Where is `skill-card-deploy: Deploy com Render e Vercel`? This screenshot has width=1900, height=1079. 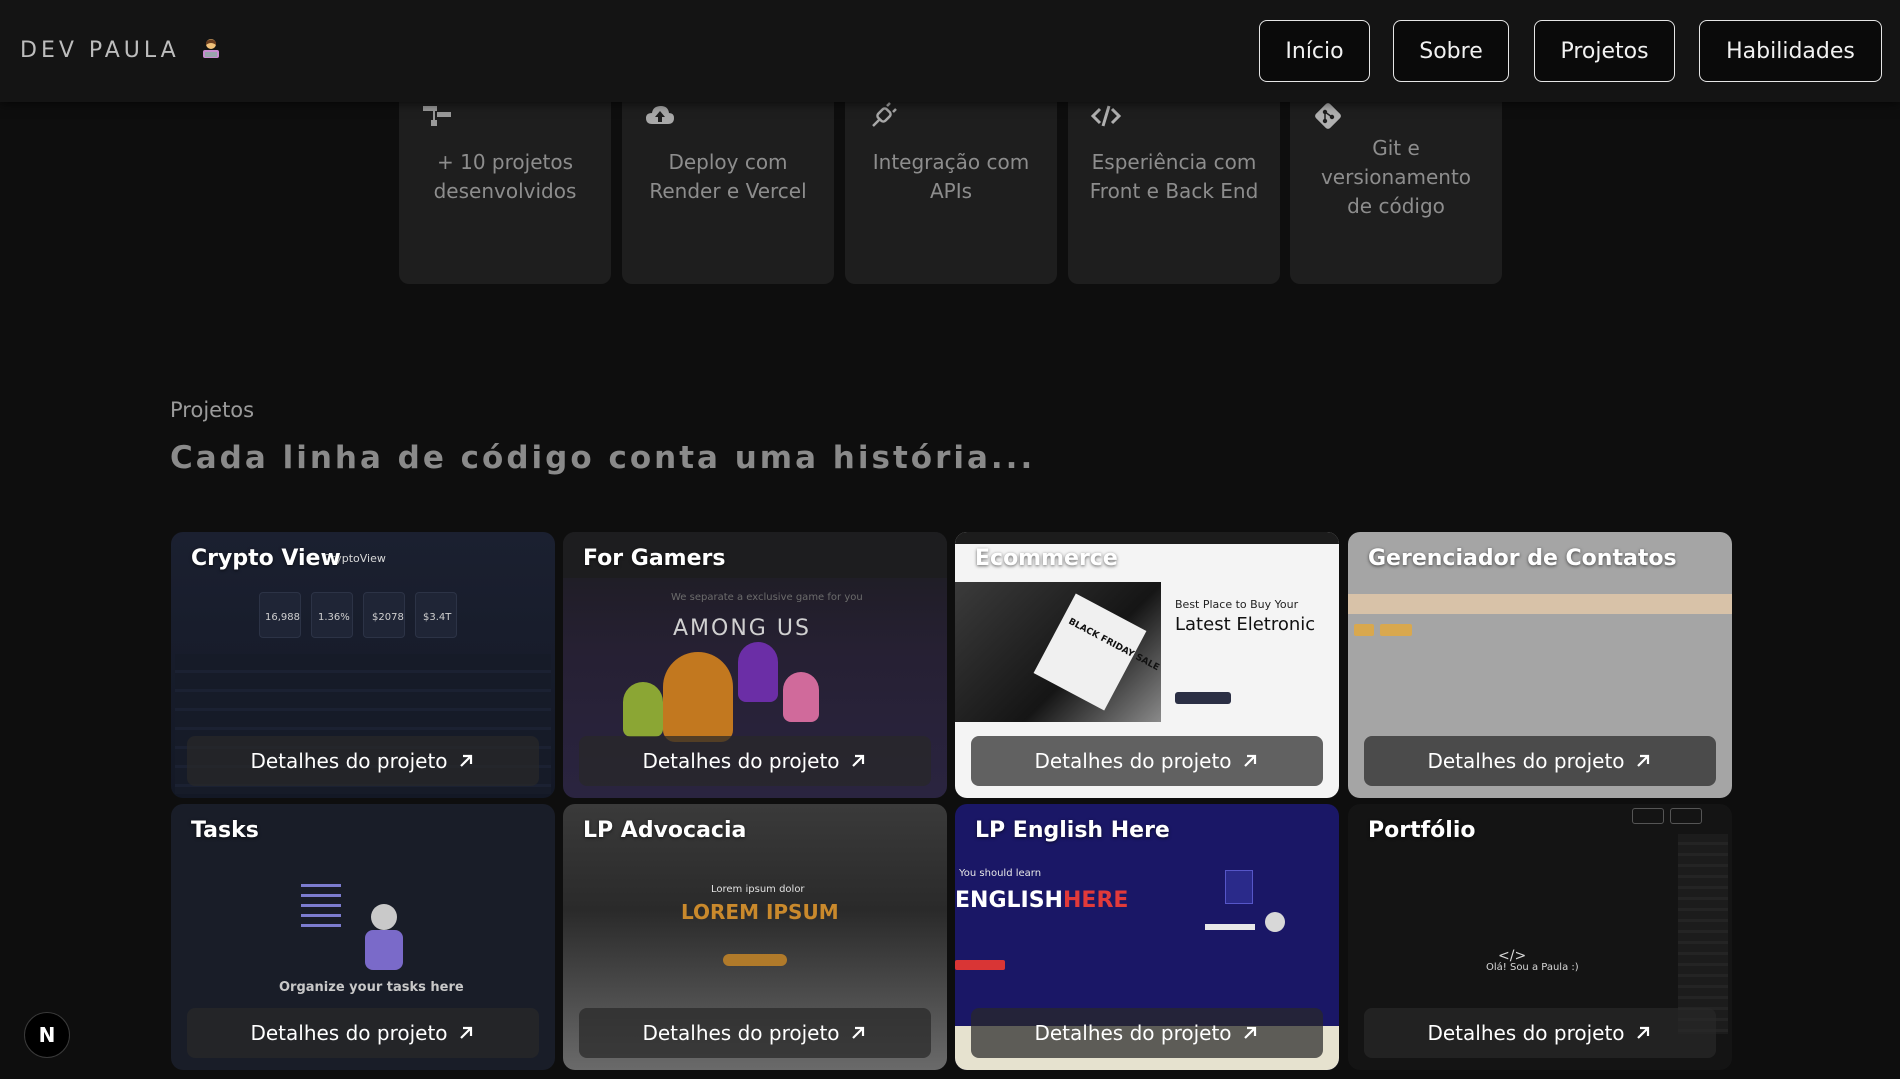
skill-card-deploy: Deploy com Render e Vercel is located at coordinates (728, 185).